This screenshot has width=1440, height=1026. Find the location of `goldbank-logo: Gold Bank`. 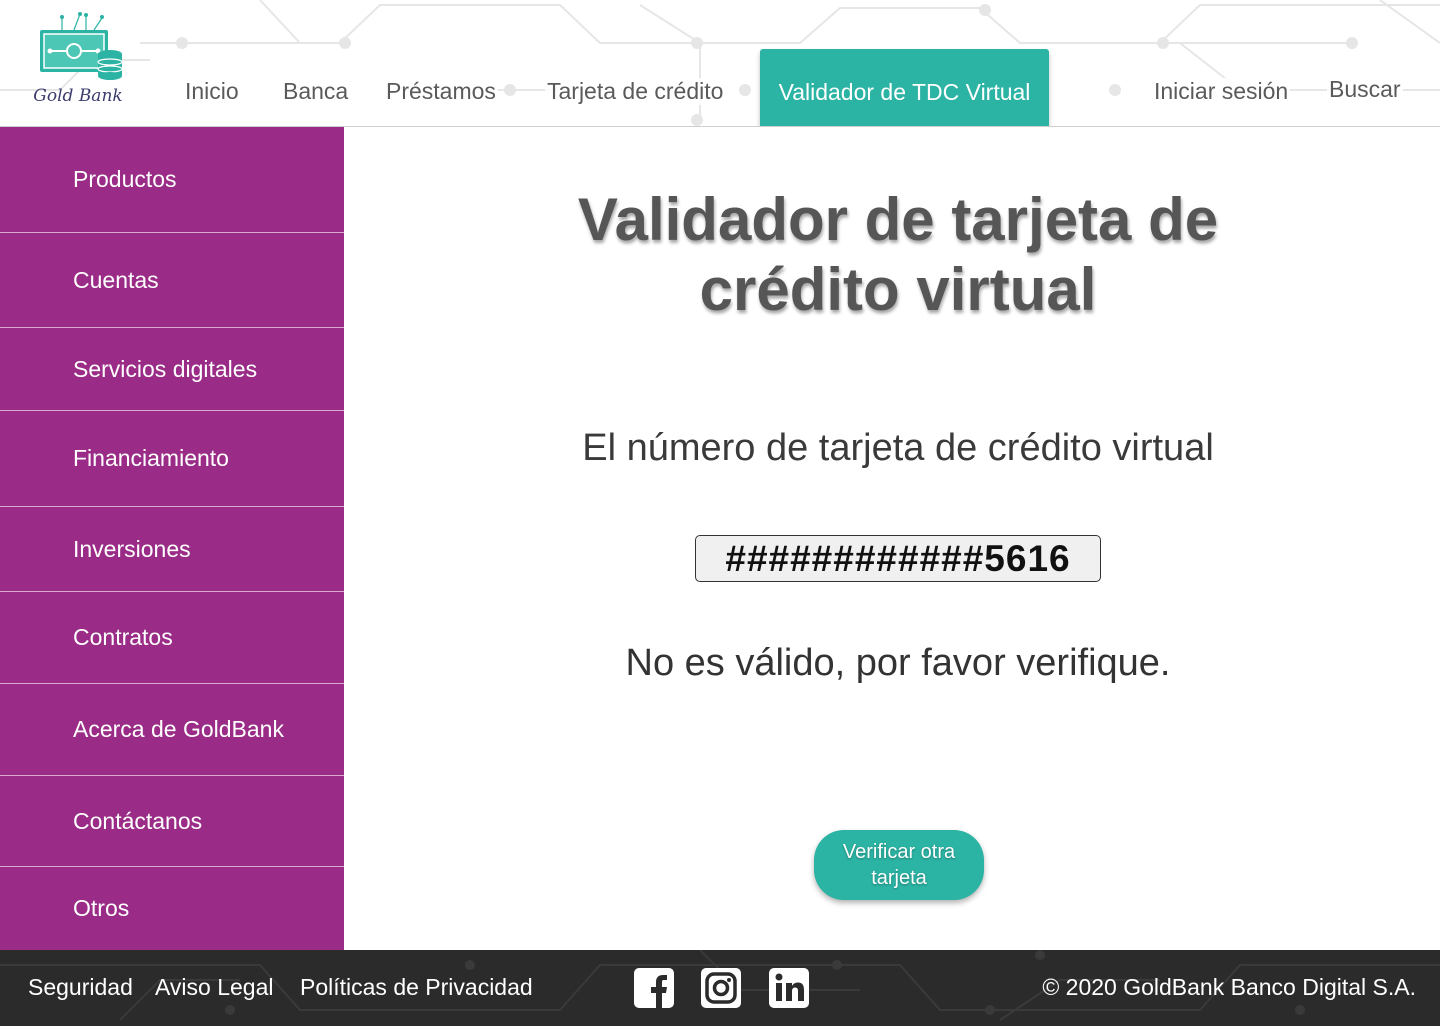

goldbank-logo: Gold Bank is located at coordinates (76, 60).